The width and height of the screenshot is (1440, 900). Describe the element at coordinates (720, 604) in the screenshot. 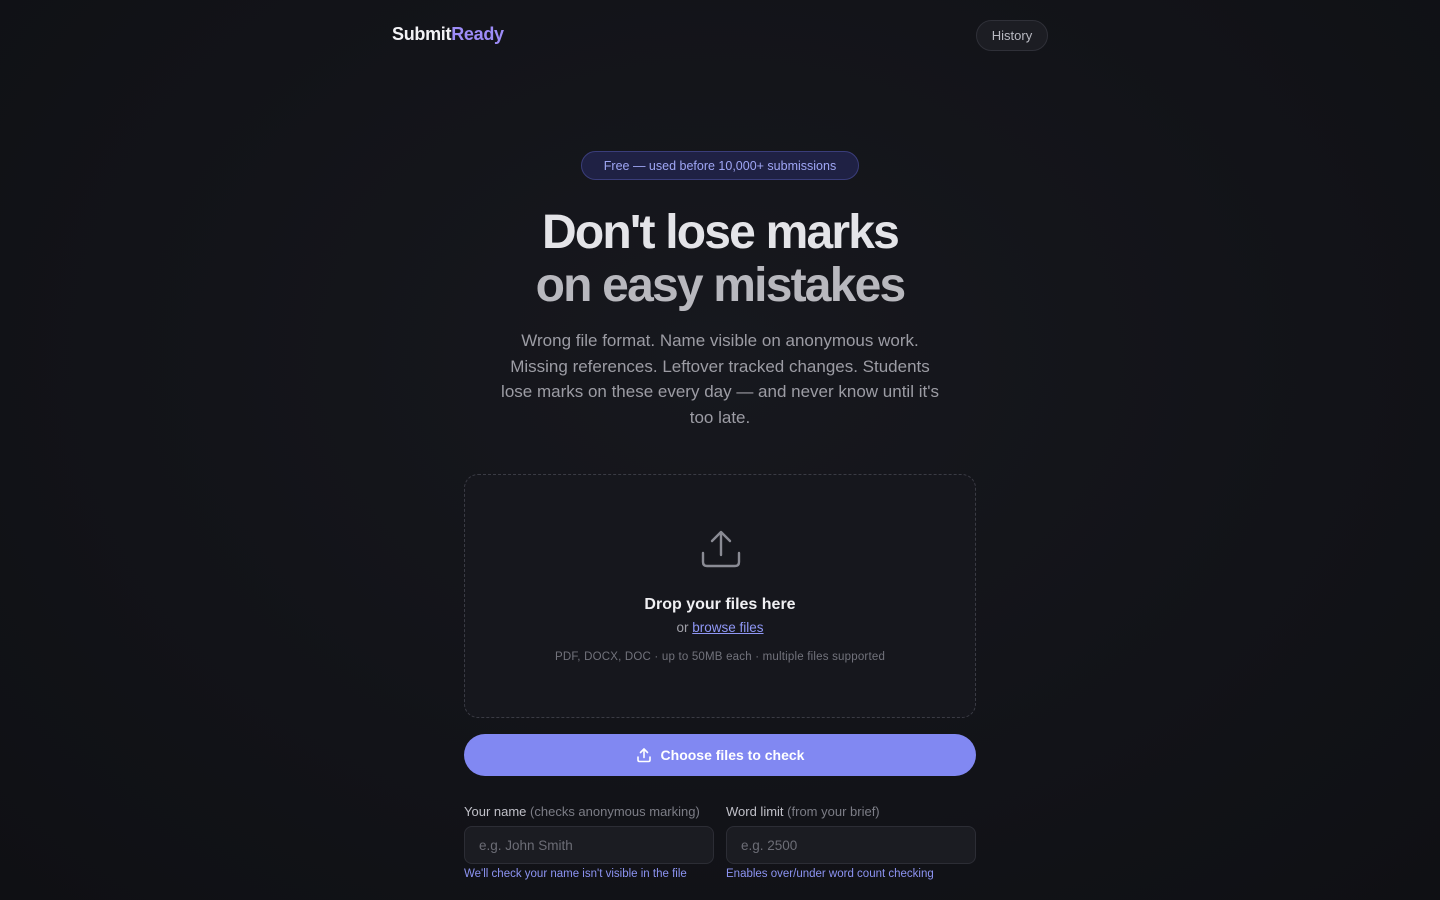

I see `dropzone-title: Drop your files here` at that location.